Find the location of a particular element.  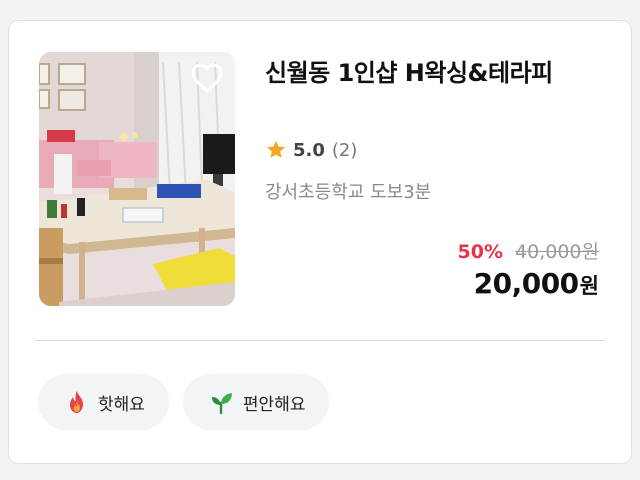

tag-label: 편안해요 is located at coordinates (274, 404).